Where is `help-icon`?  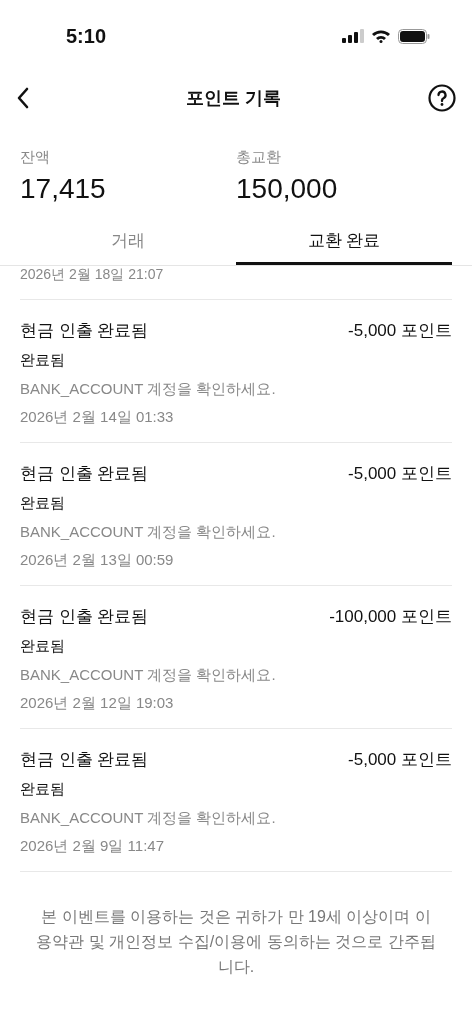 help-icon is located at coordinates (442, 98).